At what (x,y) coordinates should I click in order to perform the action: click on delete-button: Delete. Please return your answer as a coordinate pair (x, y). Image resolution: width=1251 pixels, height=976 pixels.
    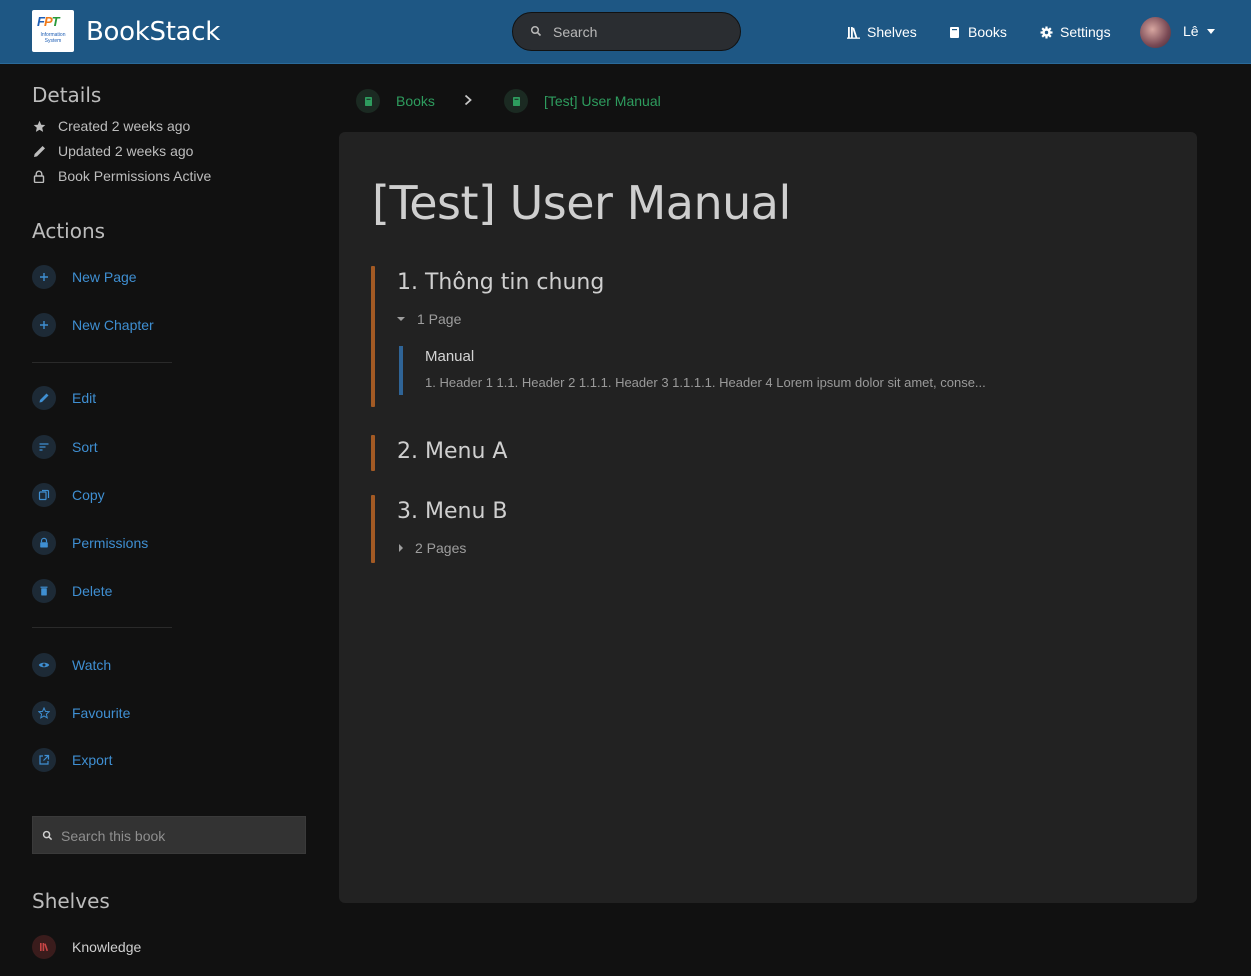
    Looking at the image, I should click on (72, 591).